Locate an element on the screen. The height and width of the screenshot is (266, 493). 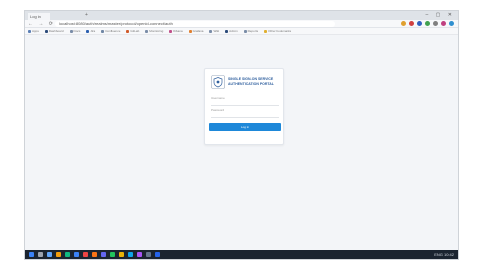
bookmark-label: Apps is located at coordinates (35, 31).